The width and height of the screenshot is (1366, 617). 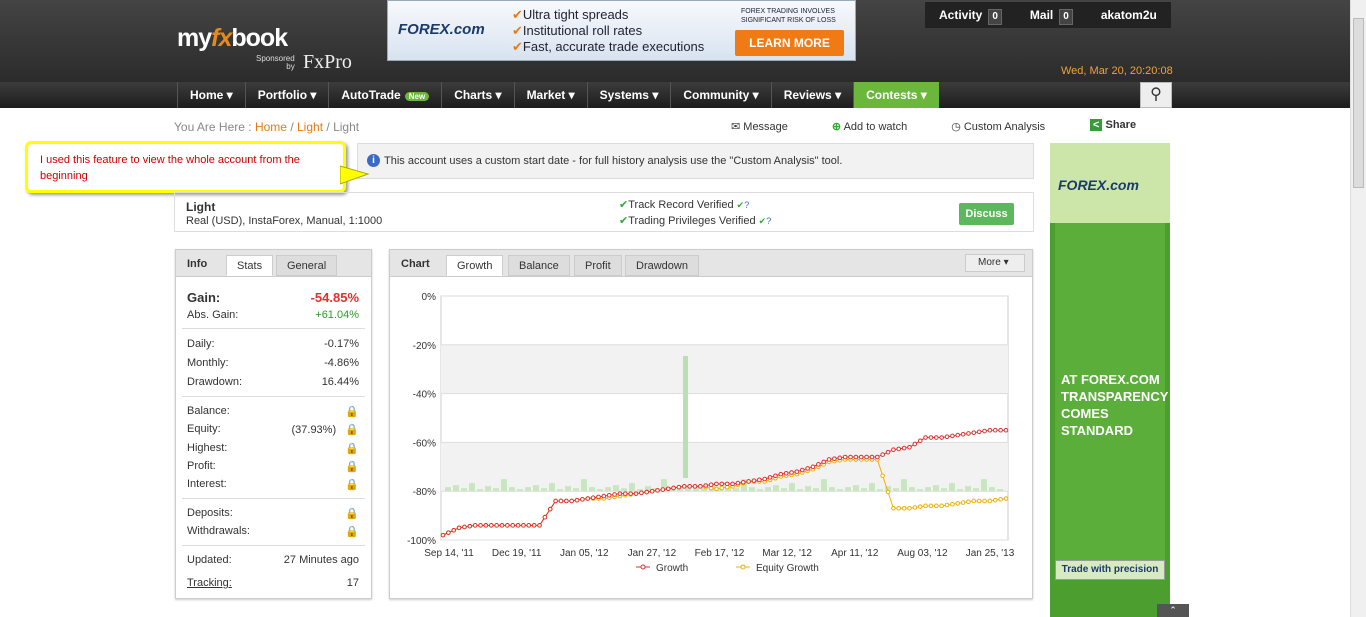 I want to click on custom-analysis-link: ◷ Custom Analysis, so click(x=1009, y=126).